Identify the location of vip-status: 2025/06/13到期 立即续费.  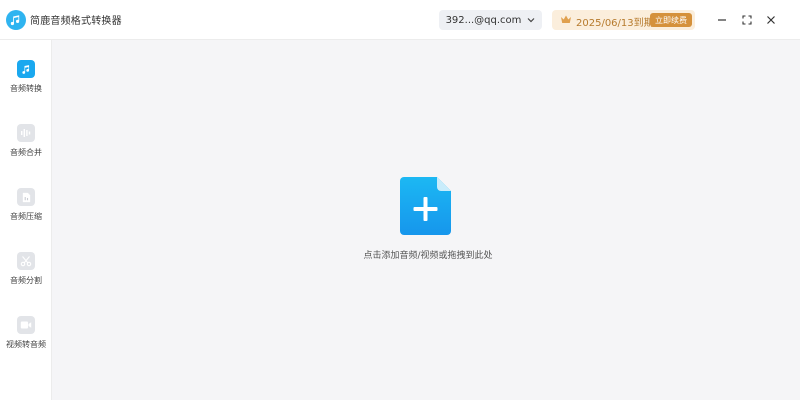
(623, 20).